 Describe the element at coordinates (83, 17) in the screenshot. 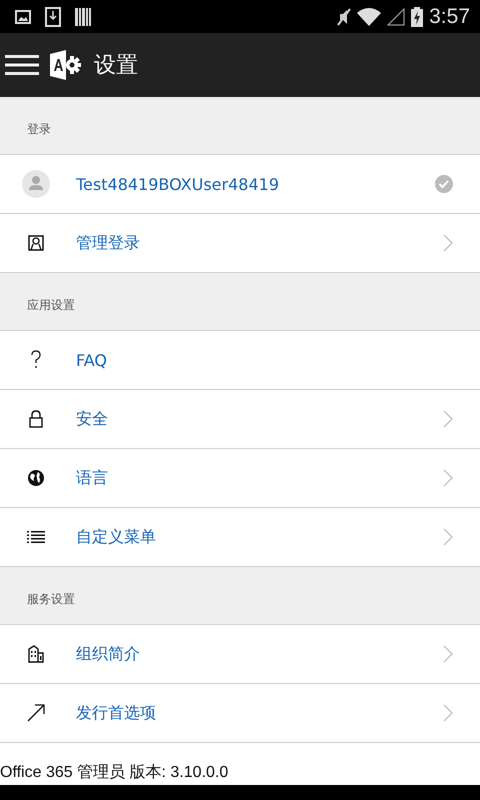

I see `barcode-icon` at that location.